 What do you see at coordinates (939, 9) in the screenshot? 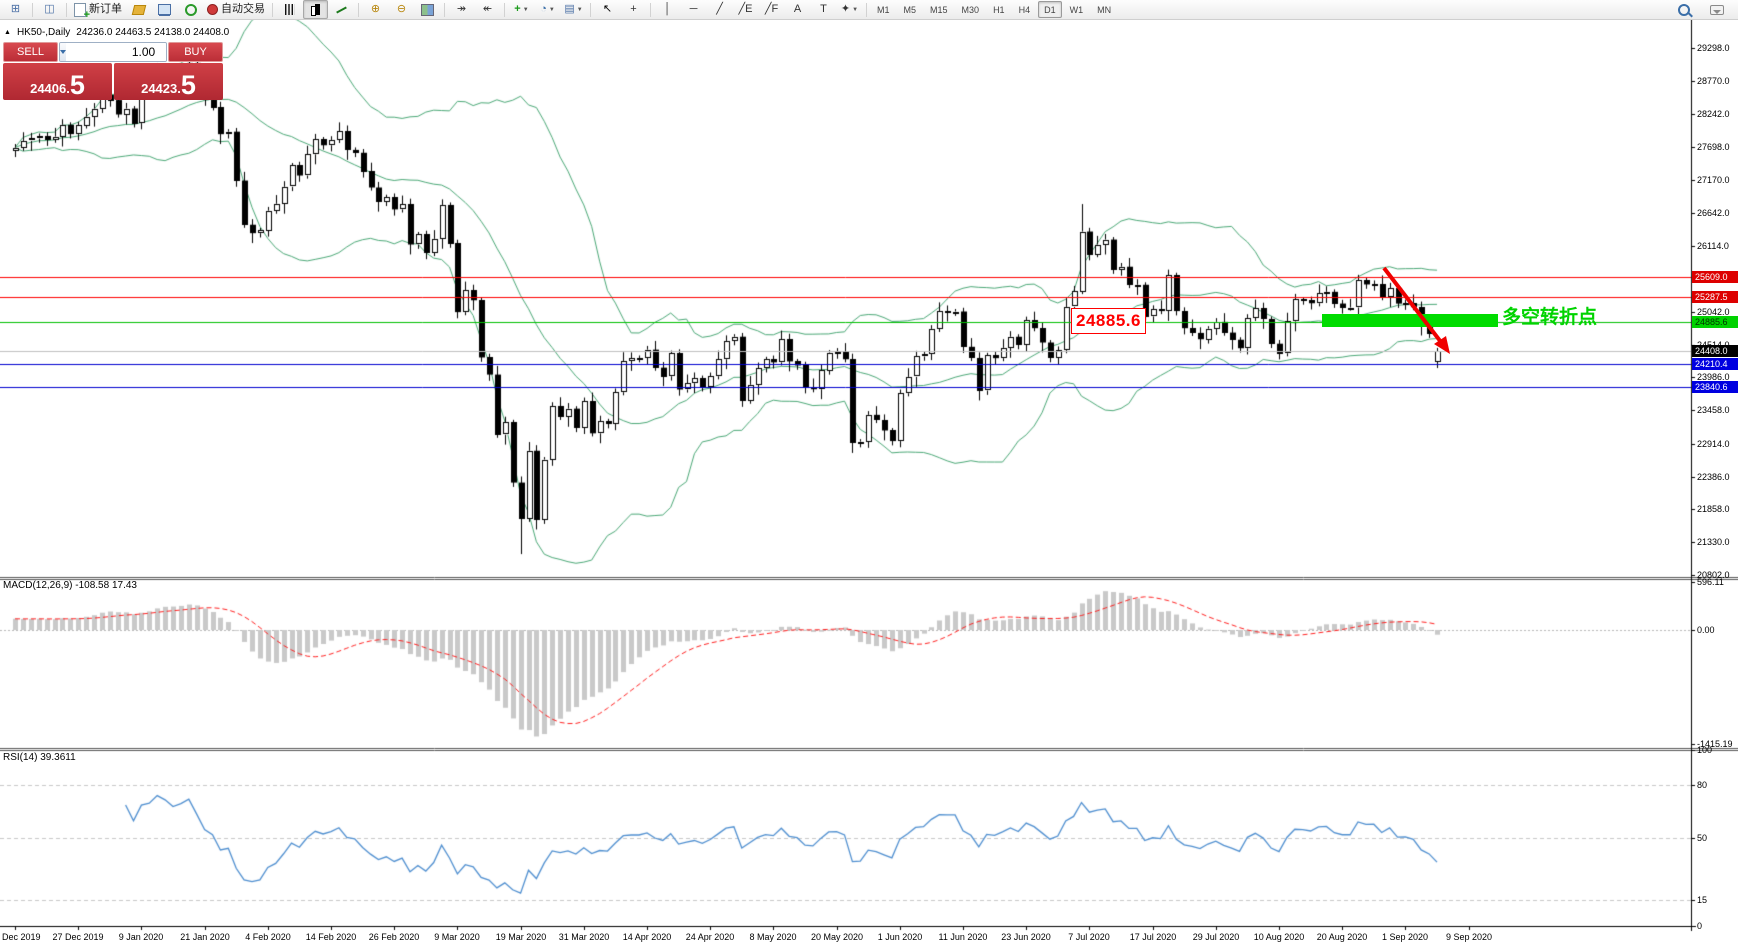
I see `timeframe-m15-button: M15` at bounding box center [939, 9].